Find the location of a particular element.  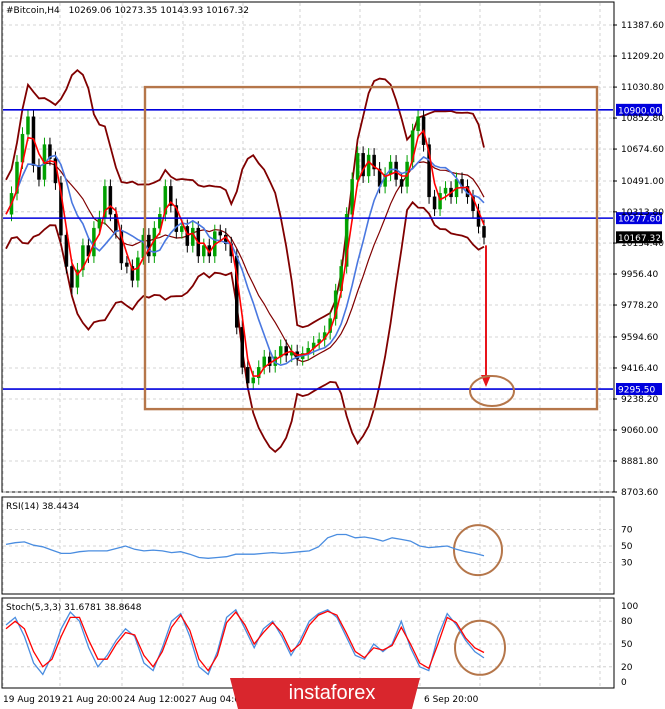

time-tick-label: 21 Aug 20:00 is located at coordinates (92, 700).